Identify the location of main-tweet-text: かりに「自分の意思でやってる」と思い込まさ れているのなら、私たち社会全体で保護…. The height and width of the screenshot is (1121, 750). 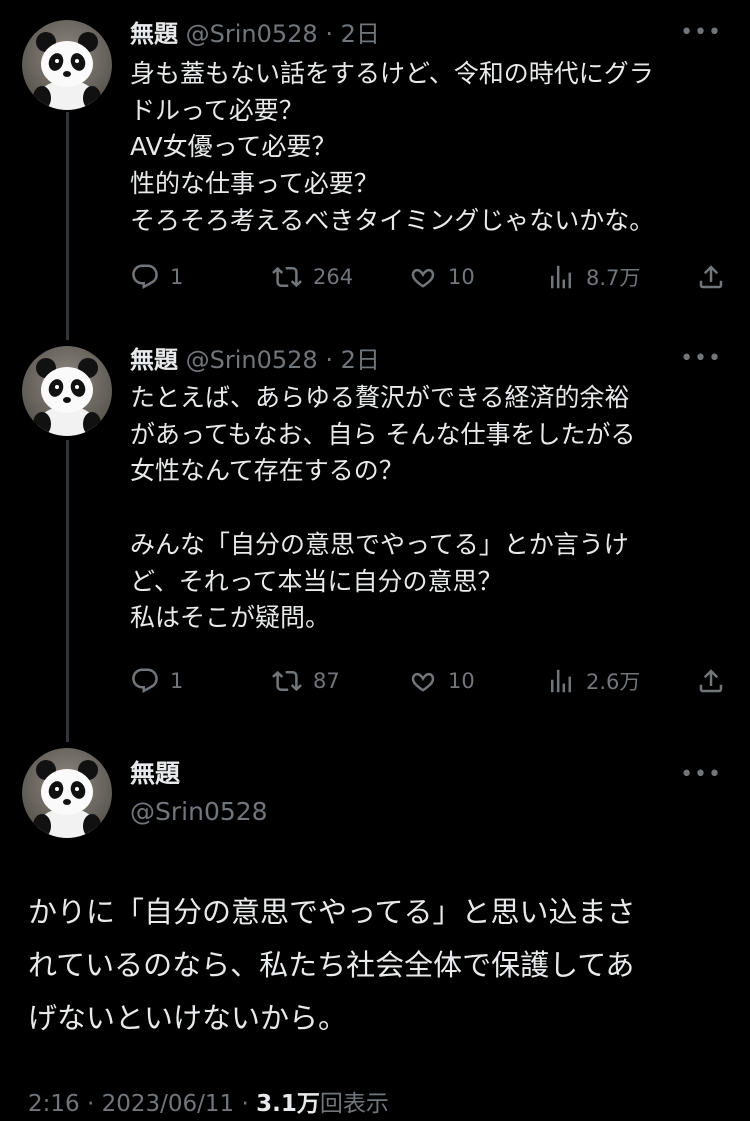
(332, 965).